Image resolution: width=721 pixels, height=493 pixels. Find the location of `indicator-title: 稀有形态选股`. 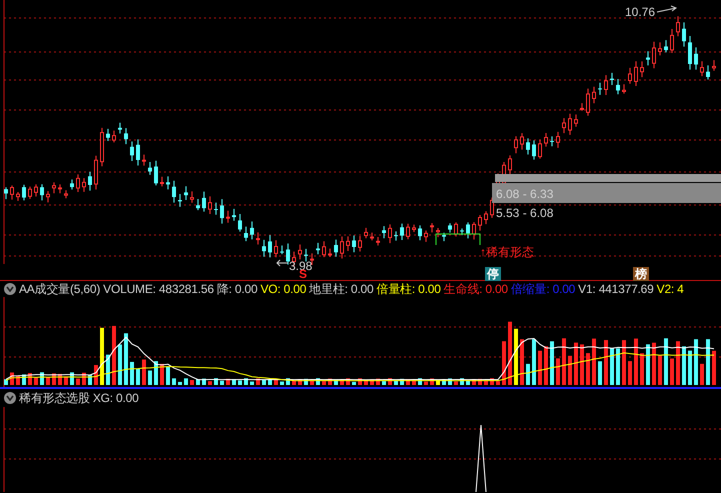

indicator-title: 稀有形态选股 is located at coordinates (54, 398).